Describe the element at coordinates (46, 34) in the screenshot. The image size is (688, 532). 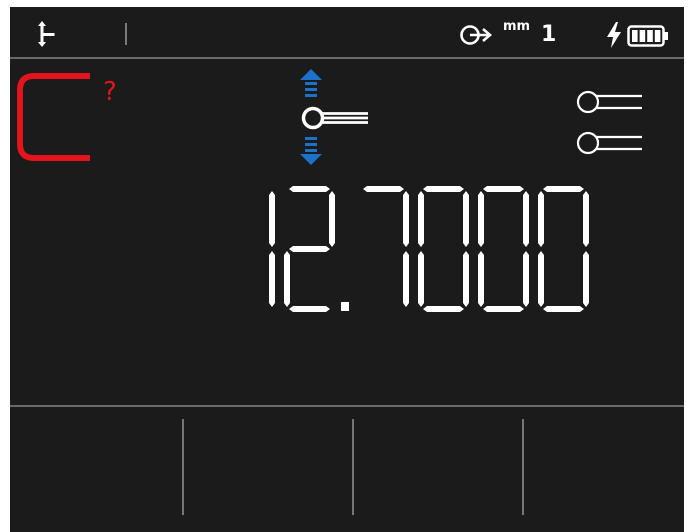
I see `axis-icon` at that location.